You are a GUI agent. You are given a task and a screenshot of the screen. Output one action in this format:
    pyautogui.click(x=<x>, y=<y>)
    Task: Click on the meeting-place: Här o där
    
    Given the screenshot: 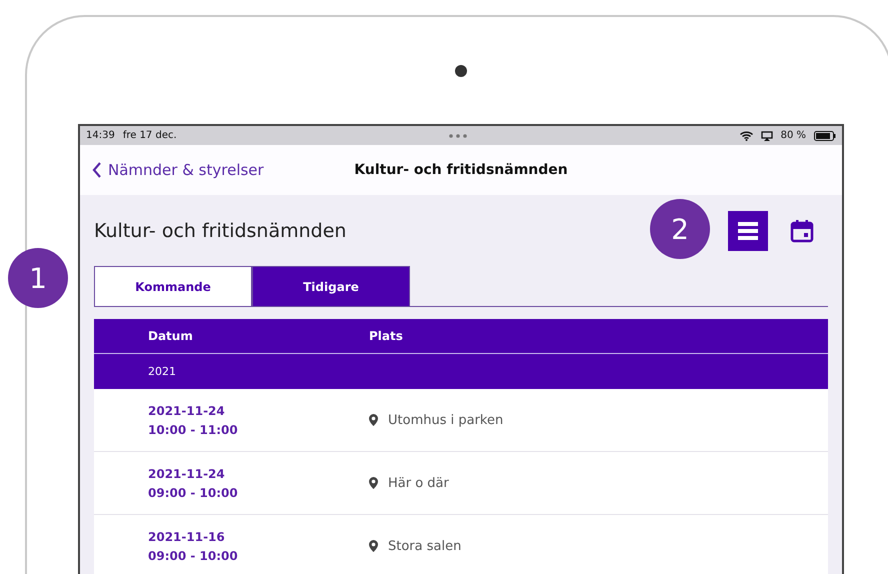 What is the action you would take?
    pyautogui.click(x=418, y=483)
    